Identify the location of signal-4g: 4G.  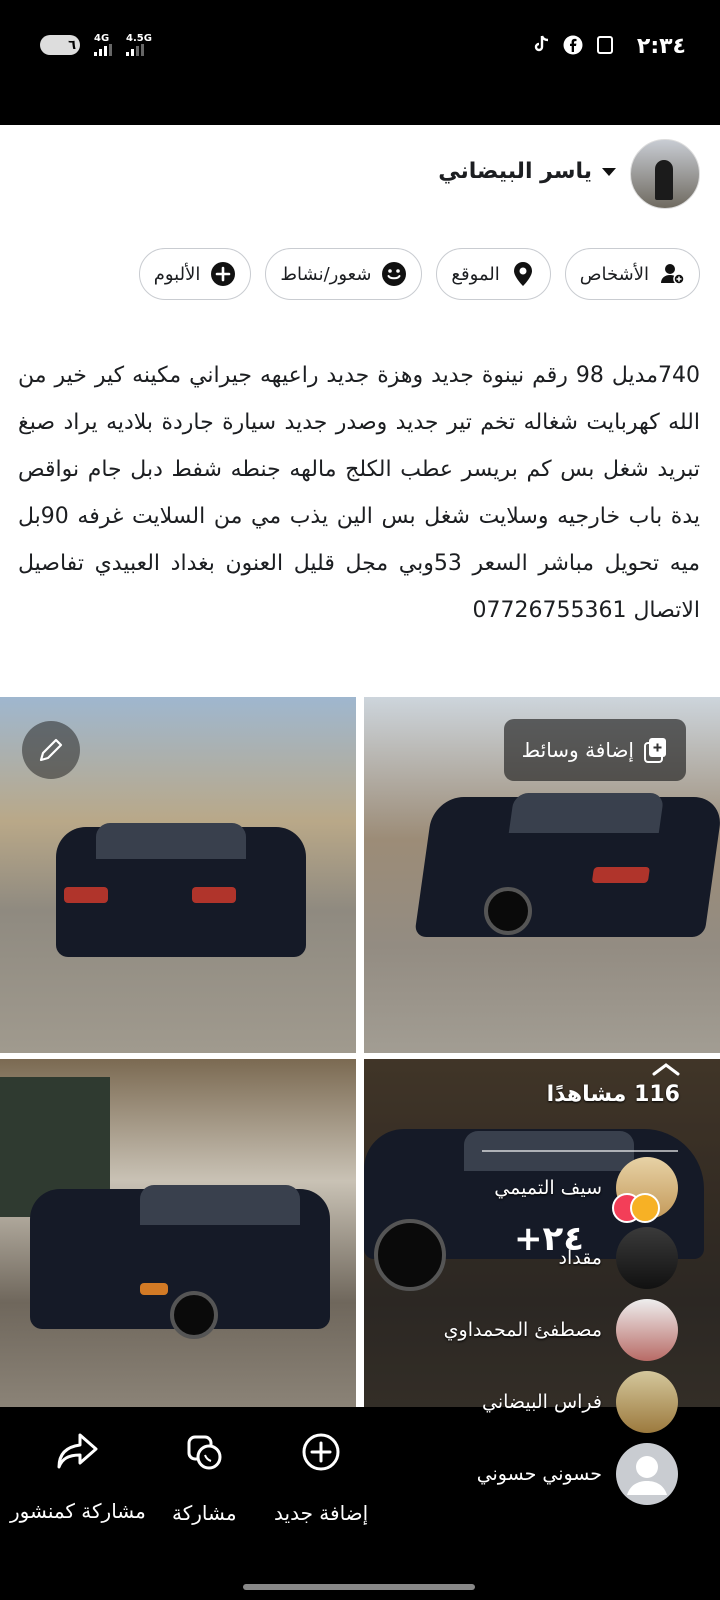
(103, 45).